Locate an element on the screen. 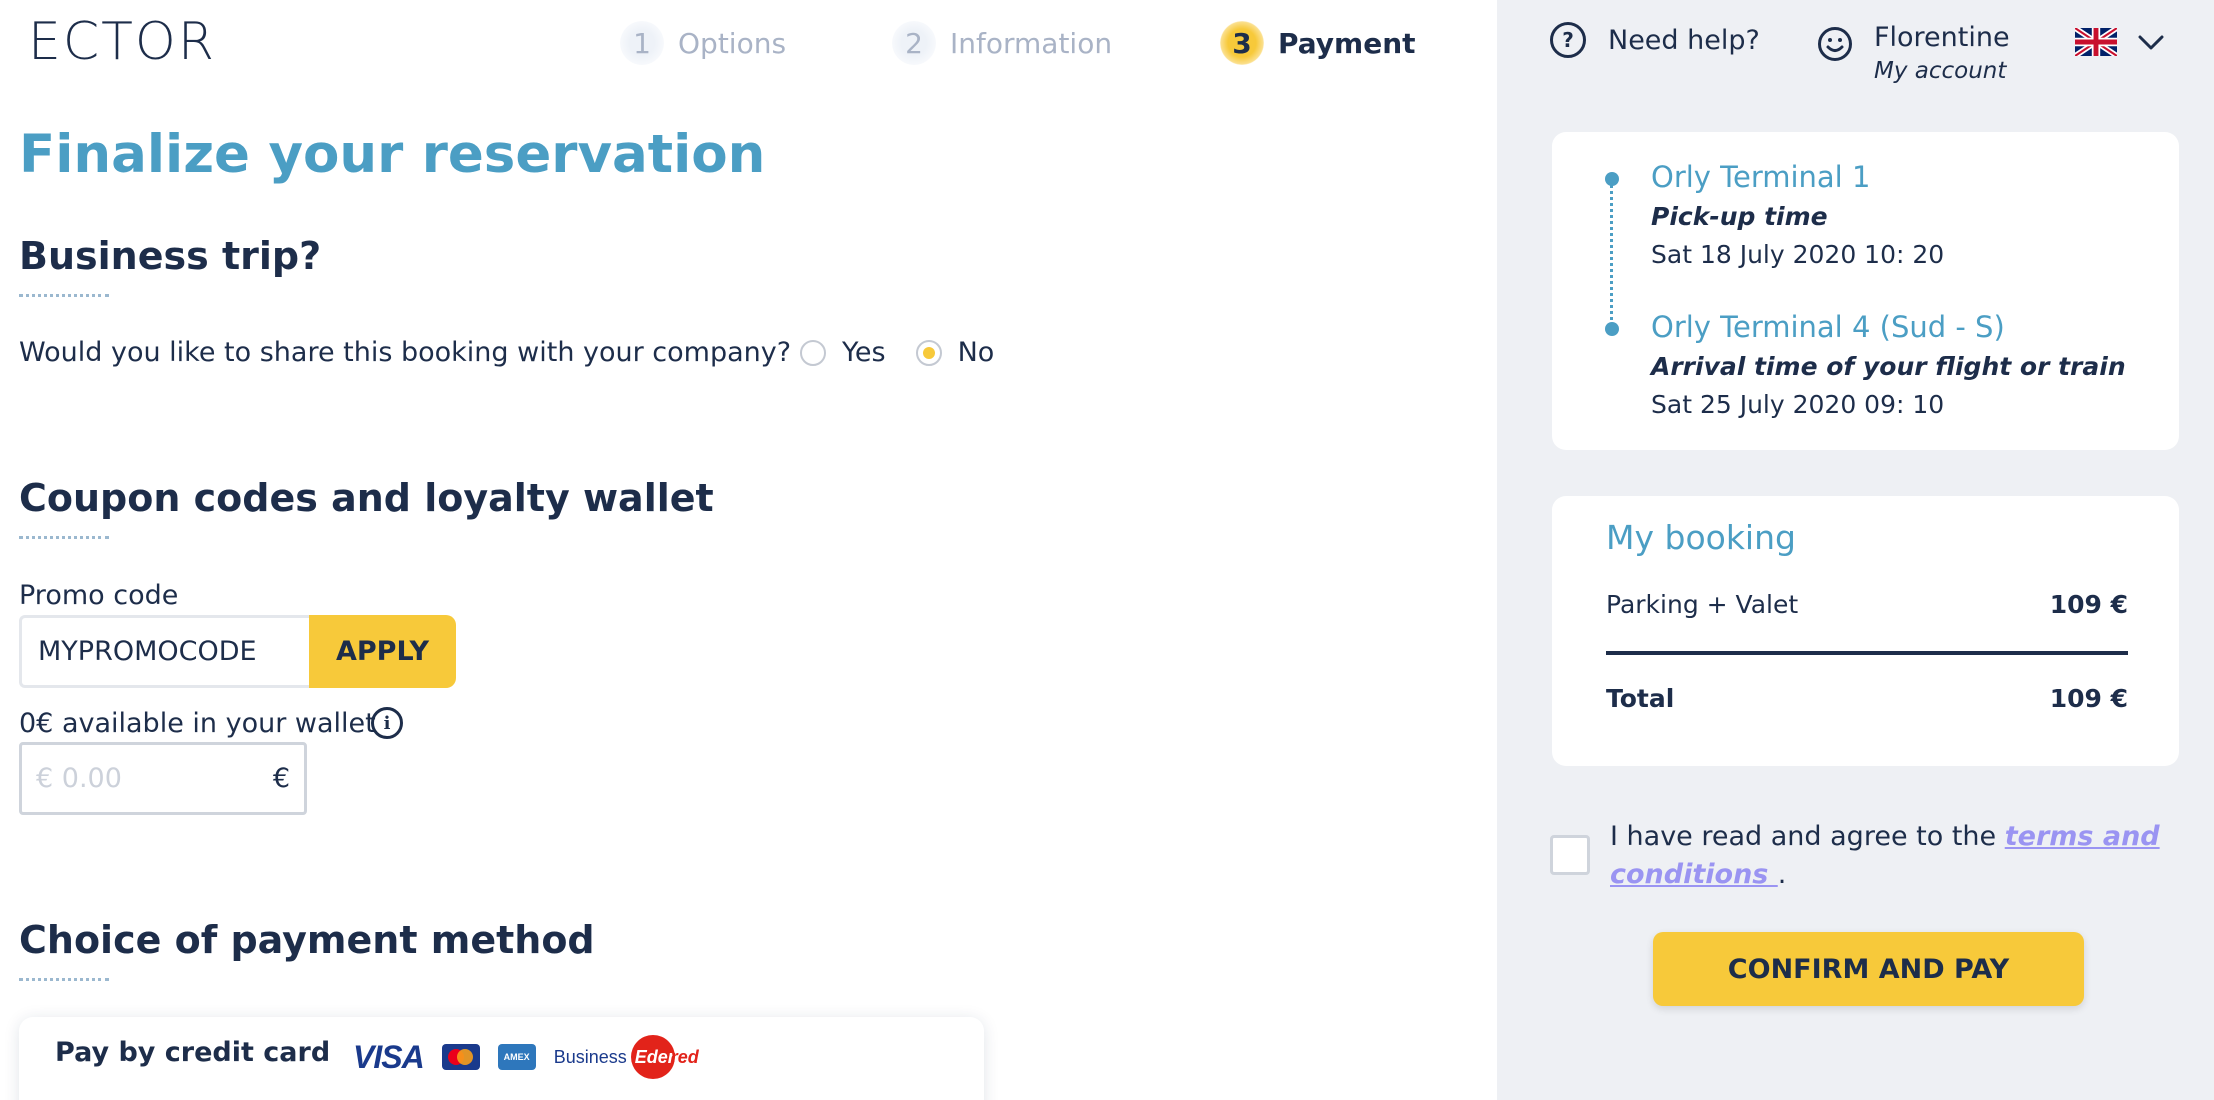 Image resolution: width=2214 pixels, height=1100 pixels. help-label: Need help? is located at coordinates (1684, 40).